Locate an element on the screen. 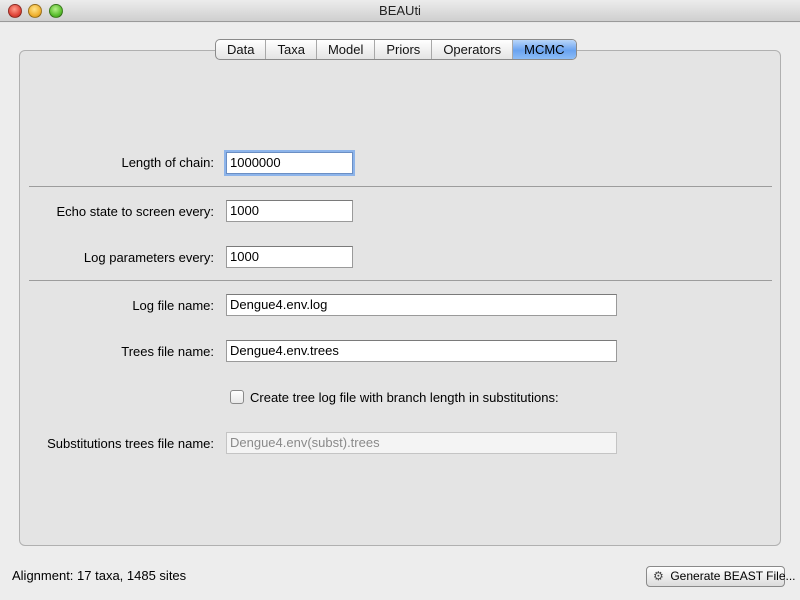 This screenshot has width=800, height=600. tab-data: Data is located at coordinates (241, 49).